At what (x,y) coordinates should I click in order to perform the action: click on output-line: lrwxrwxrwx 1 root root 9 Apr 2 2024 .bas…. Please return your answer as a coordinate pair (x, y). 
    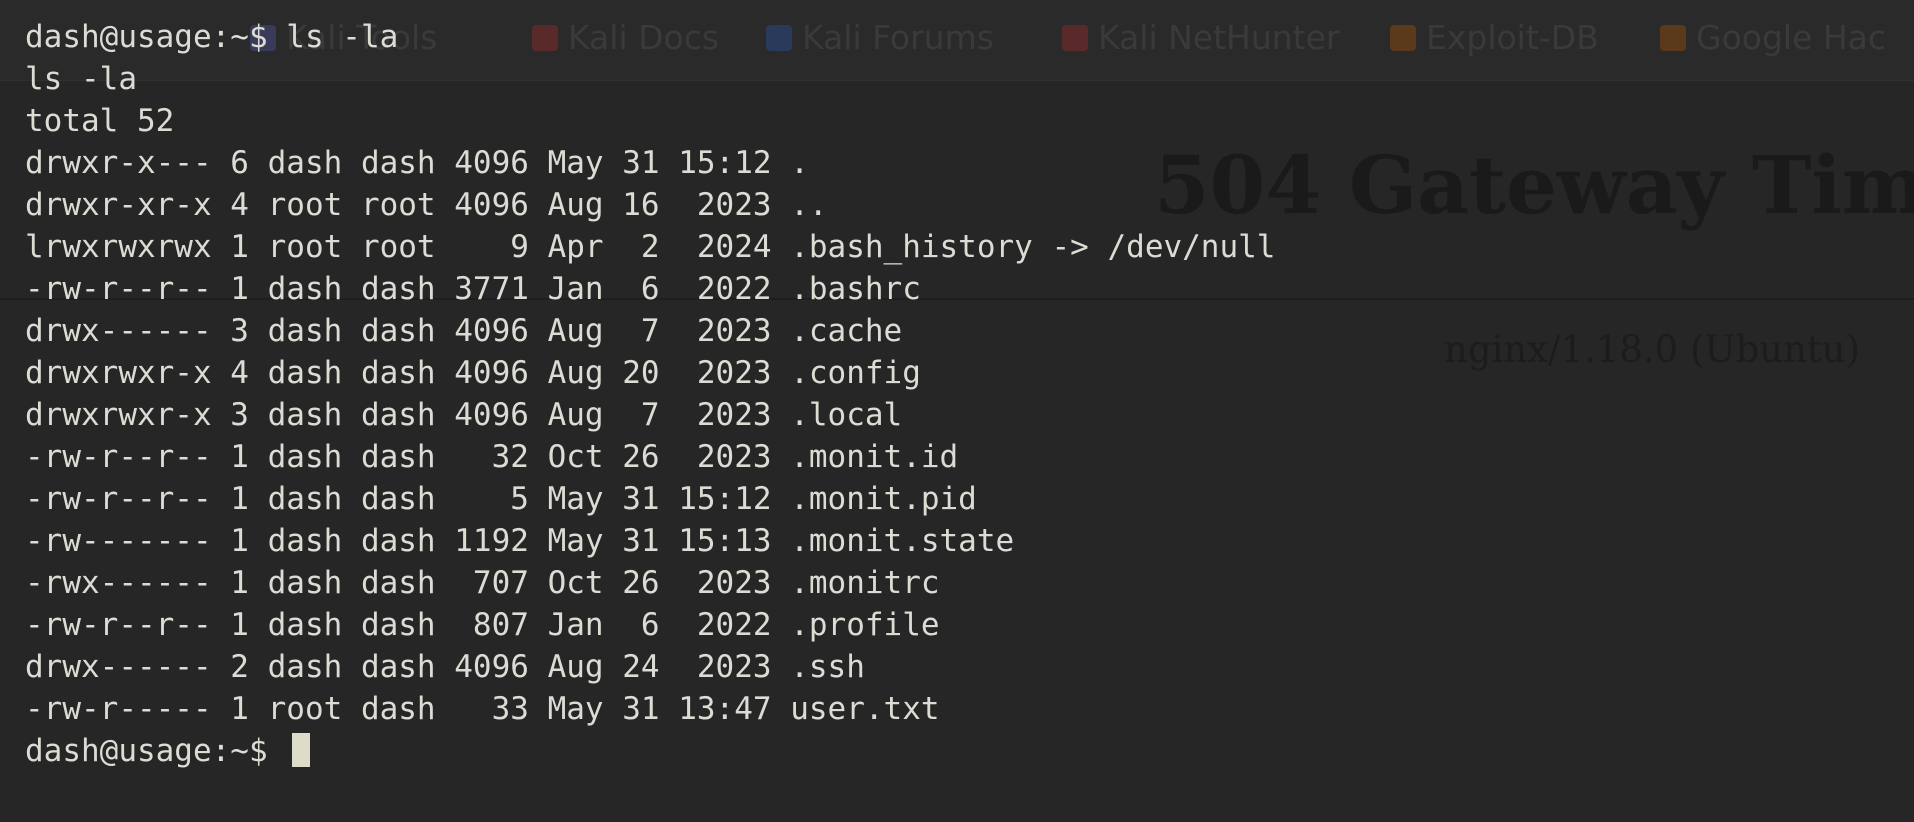
    Looking at the image, I should click on (650, 247).